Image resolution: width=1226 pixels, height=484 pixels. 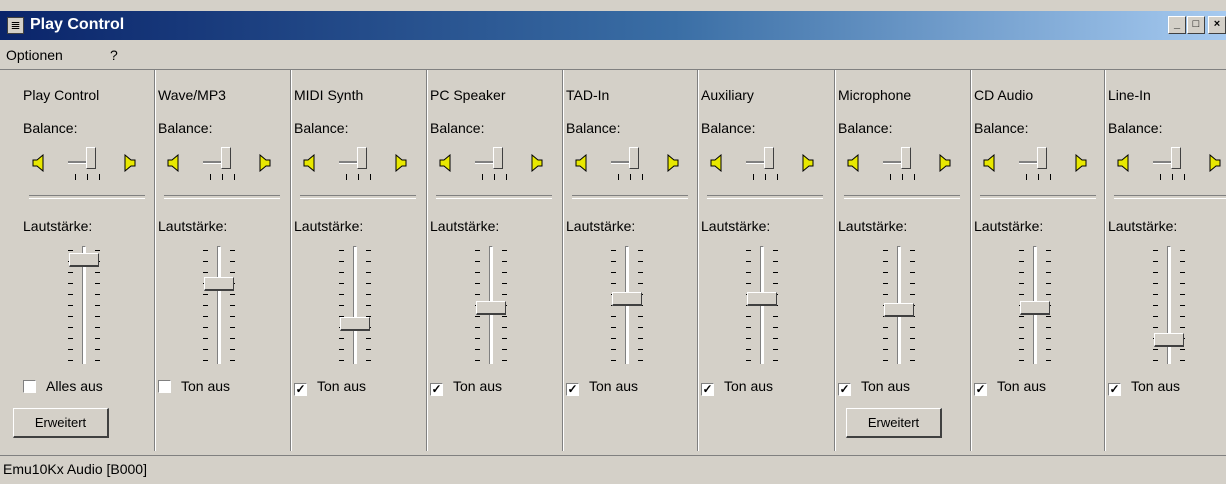 What do you see at coordinates (194, 386) in the screenshot?
I see `mute-checkbox-row: Ton aus` at bounding box center [194, 386].